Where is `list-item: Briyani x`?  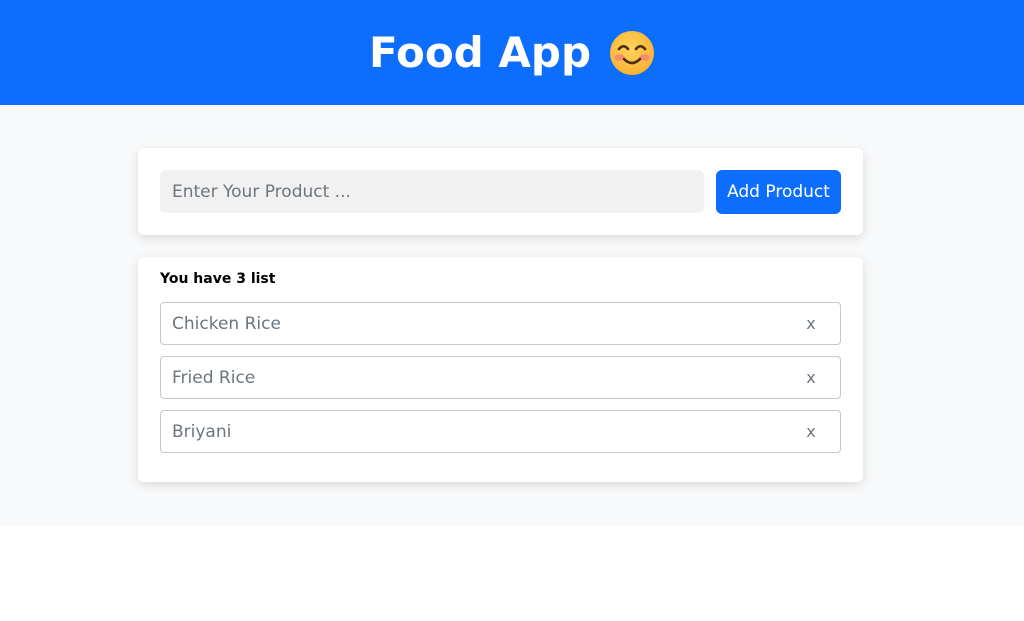
list-item: Briyani x is located at coordinates (500, 431).